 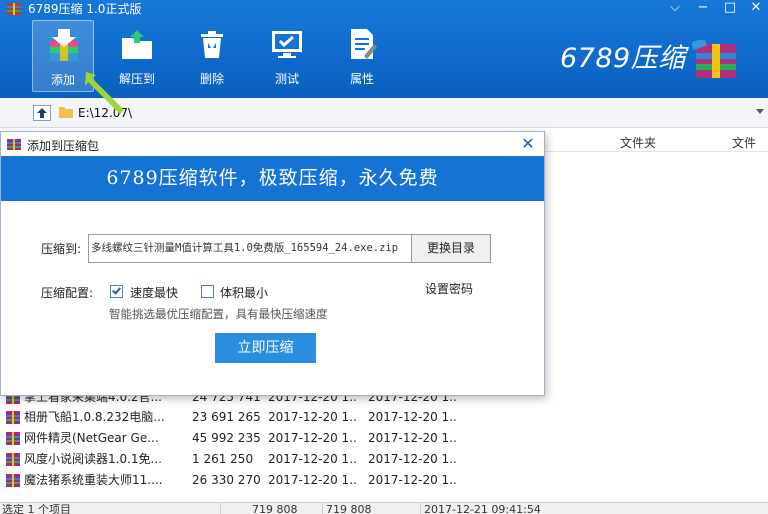 What do you see at coordinates (703, 9) in the screenshot?
I see `minimize-button: −` at bounding box center [703, 9].